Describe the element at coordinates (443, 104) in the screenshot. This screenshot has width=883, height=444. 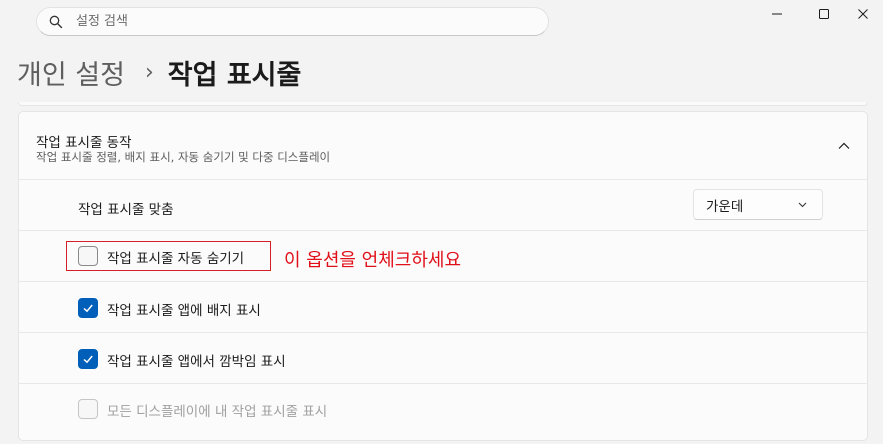
I see `previous-section-edge` at that location.